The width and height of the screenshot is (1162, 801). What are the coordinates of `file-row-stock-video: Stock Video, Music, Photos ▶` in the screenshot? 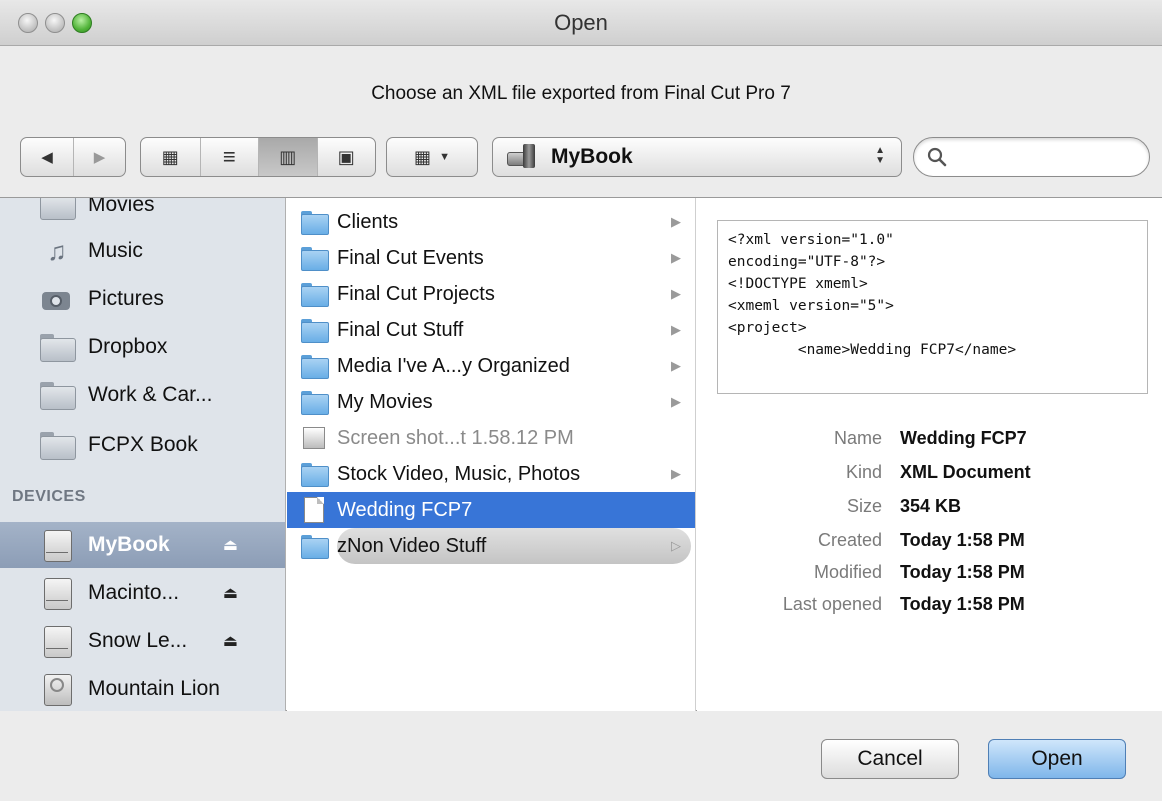 It's located at (491, 474).